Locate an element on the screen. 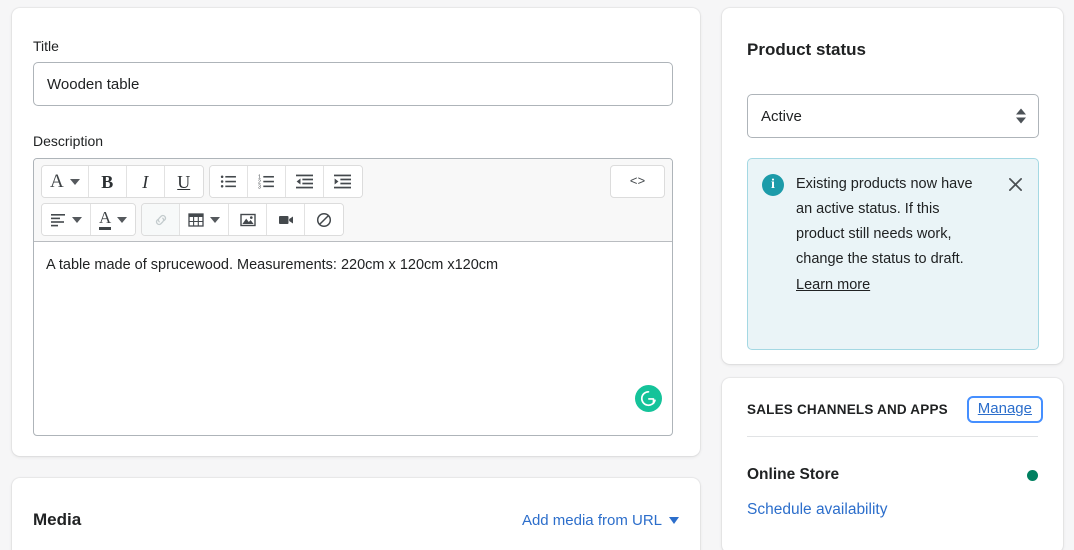  manage-button-label: Manage is located at coordinates (1004, 408).